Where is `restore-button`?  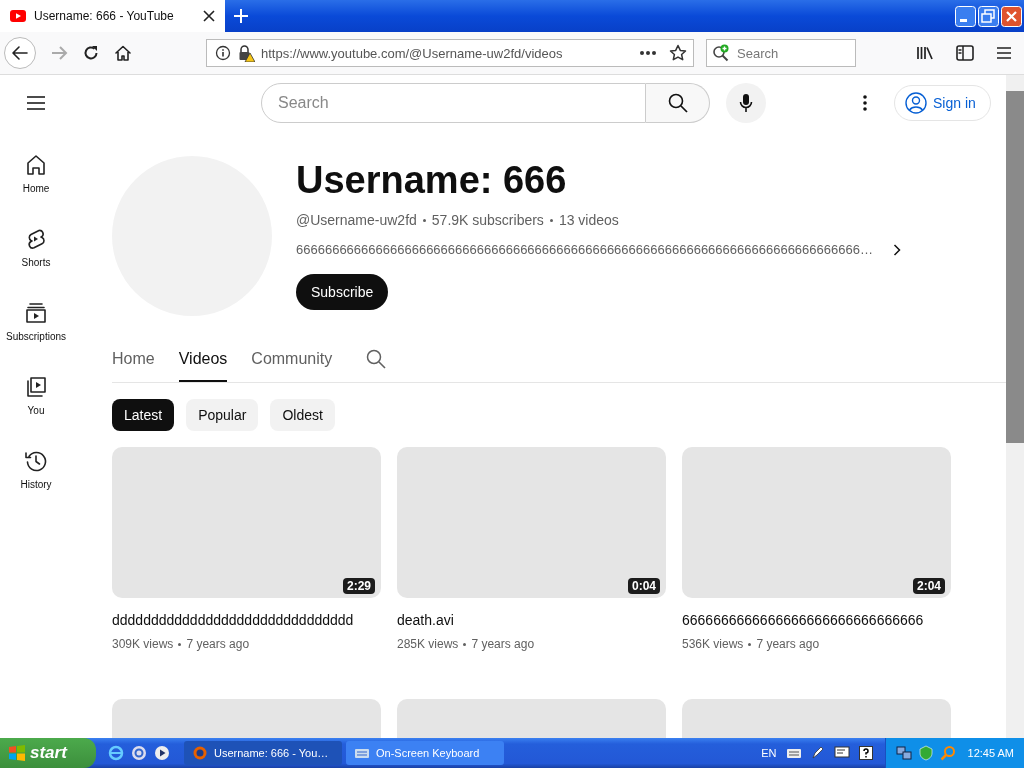
restore-button is located at coordinates (988, 16).